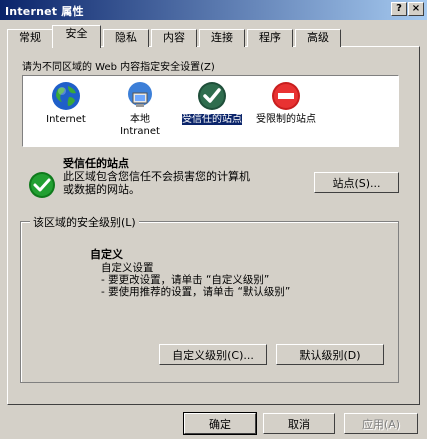 This screenshot has width=427, height=439. What do you see at coordinates (399, 9) in the screenshot?
I see `help-button: ?` at bounding box center [399, 9].